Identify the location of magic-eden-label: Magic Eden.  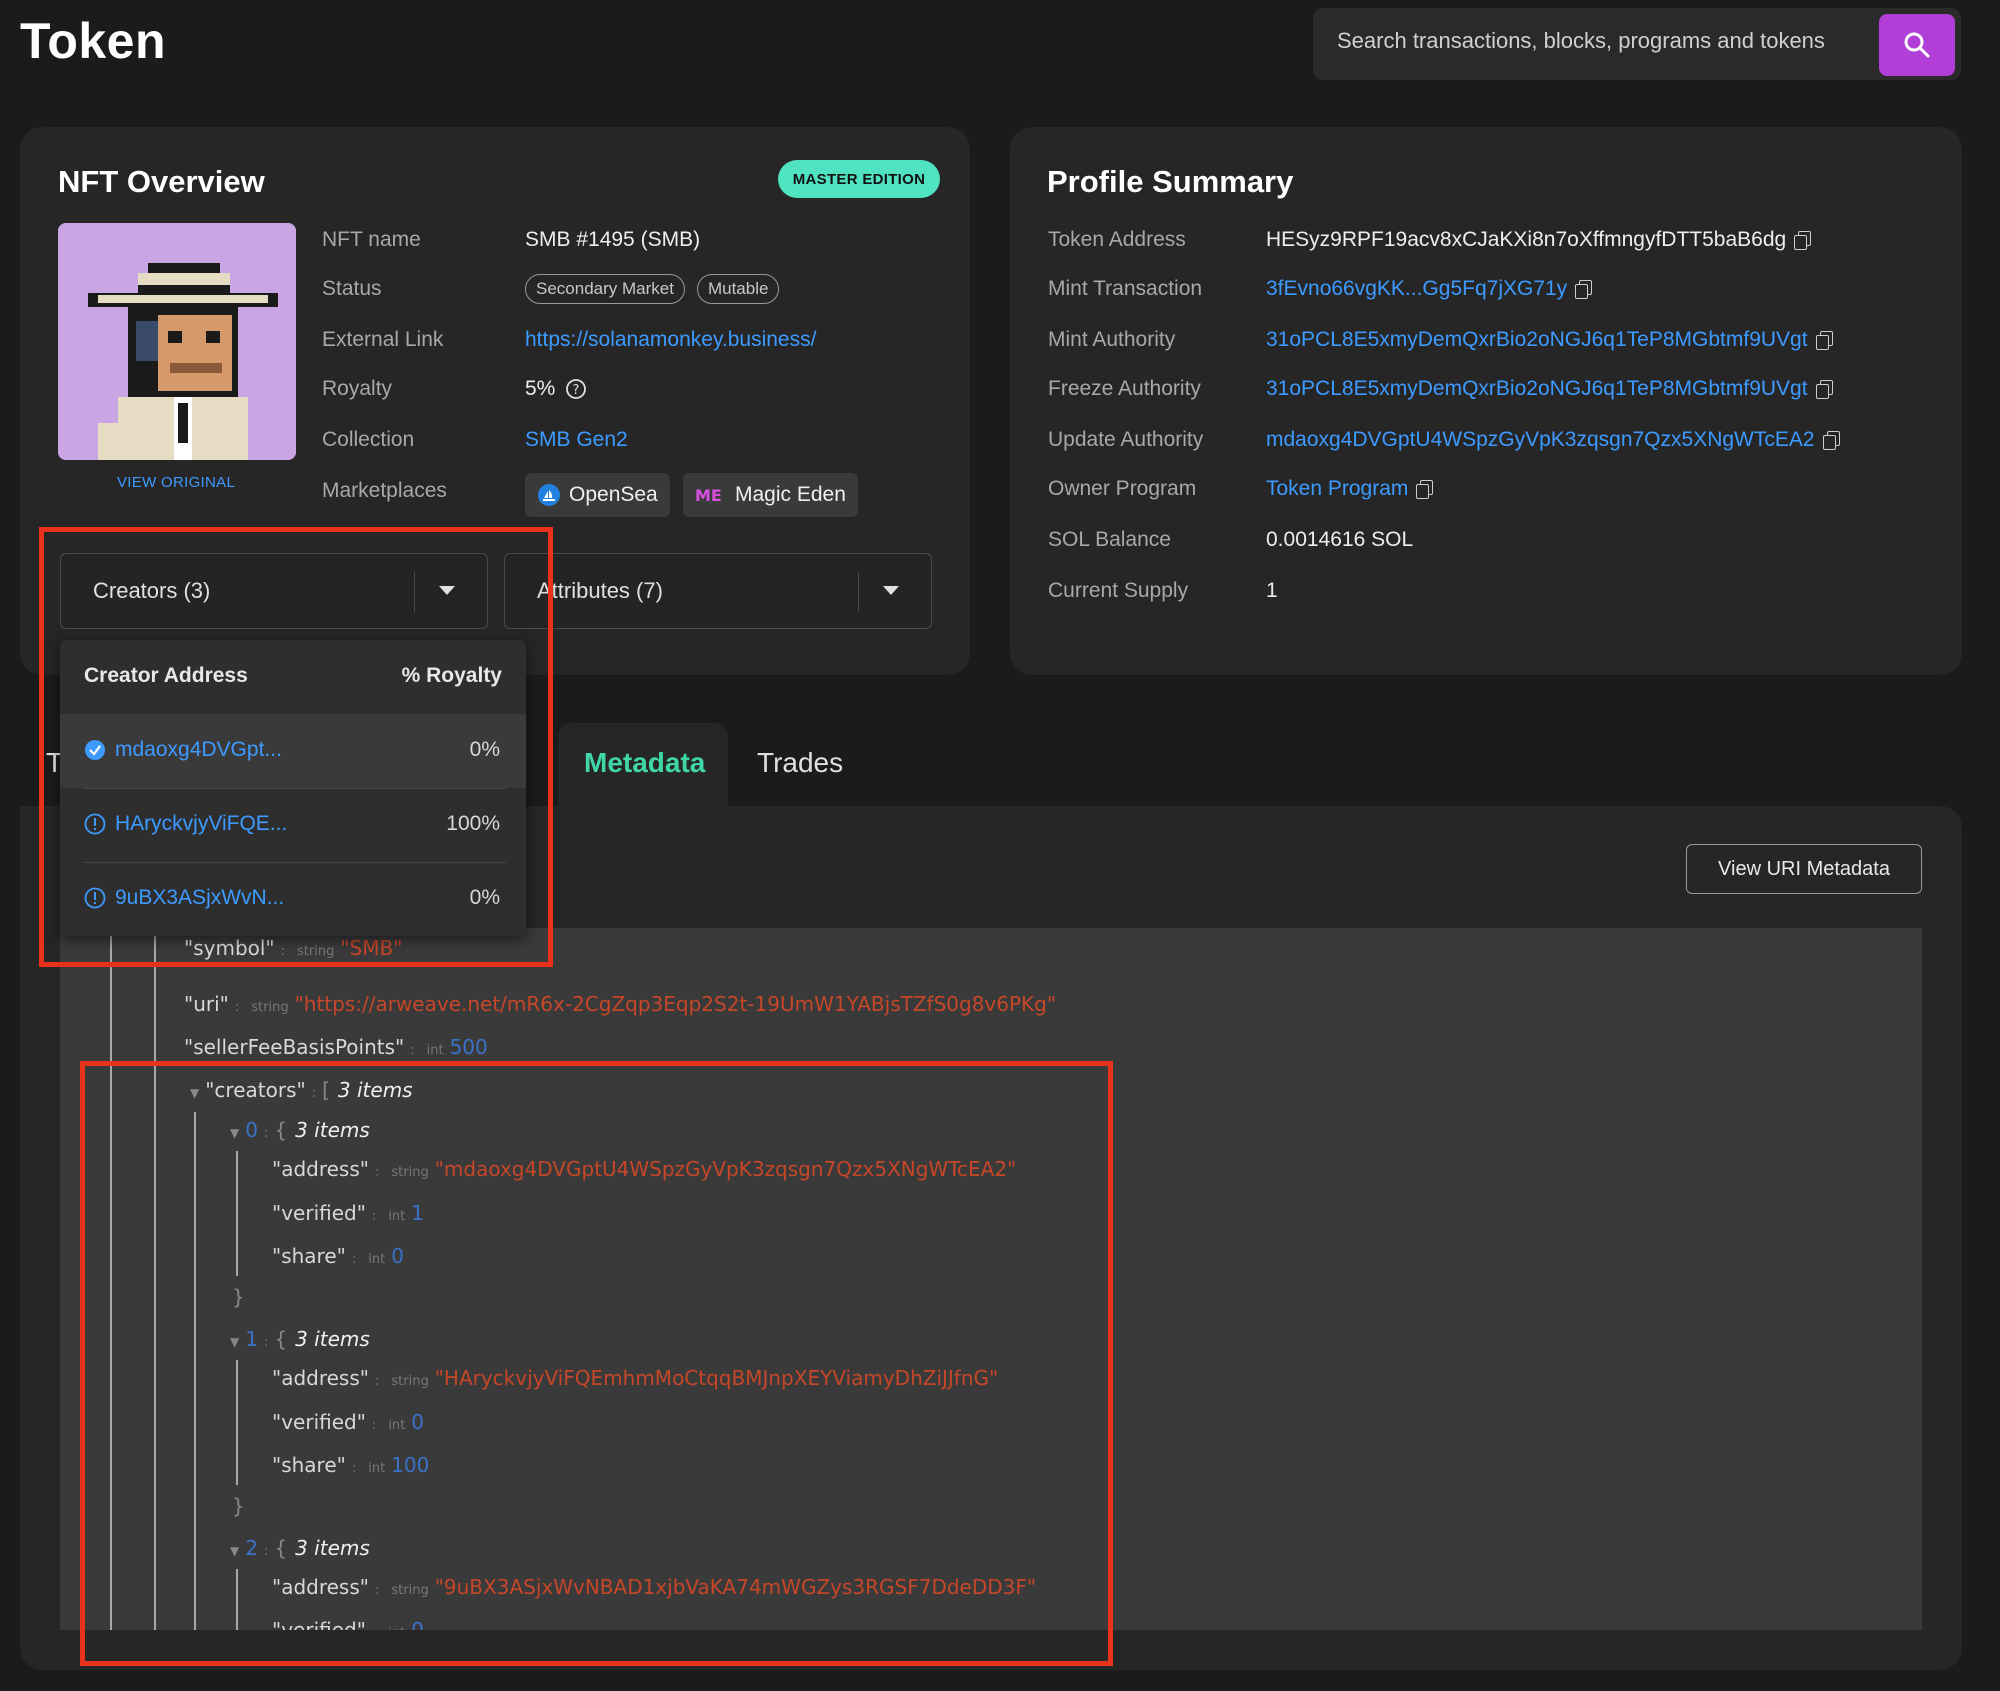
(790, 494).